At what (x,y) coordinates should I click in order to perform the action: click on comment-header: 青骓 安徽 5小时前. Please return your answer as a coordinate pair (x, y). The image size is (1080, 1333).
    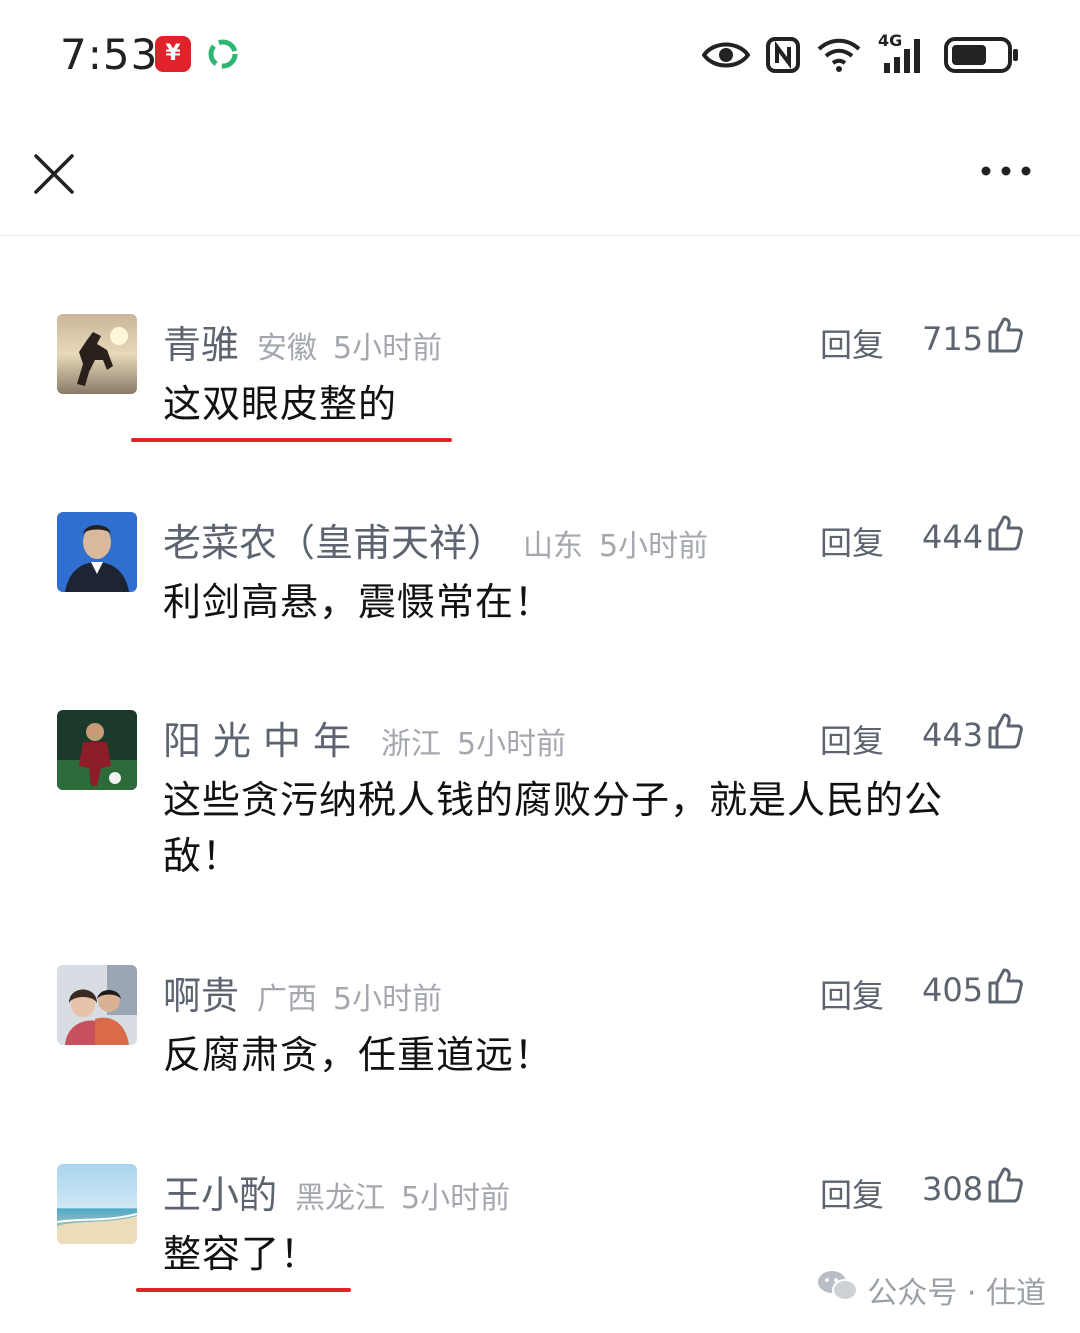
    Looking at the image, I should click on (303, 340).